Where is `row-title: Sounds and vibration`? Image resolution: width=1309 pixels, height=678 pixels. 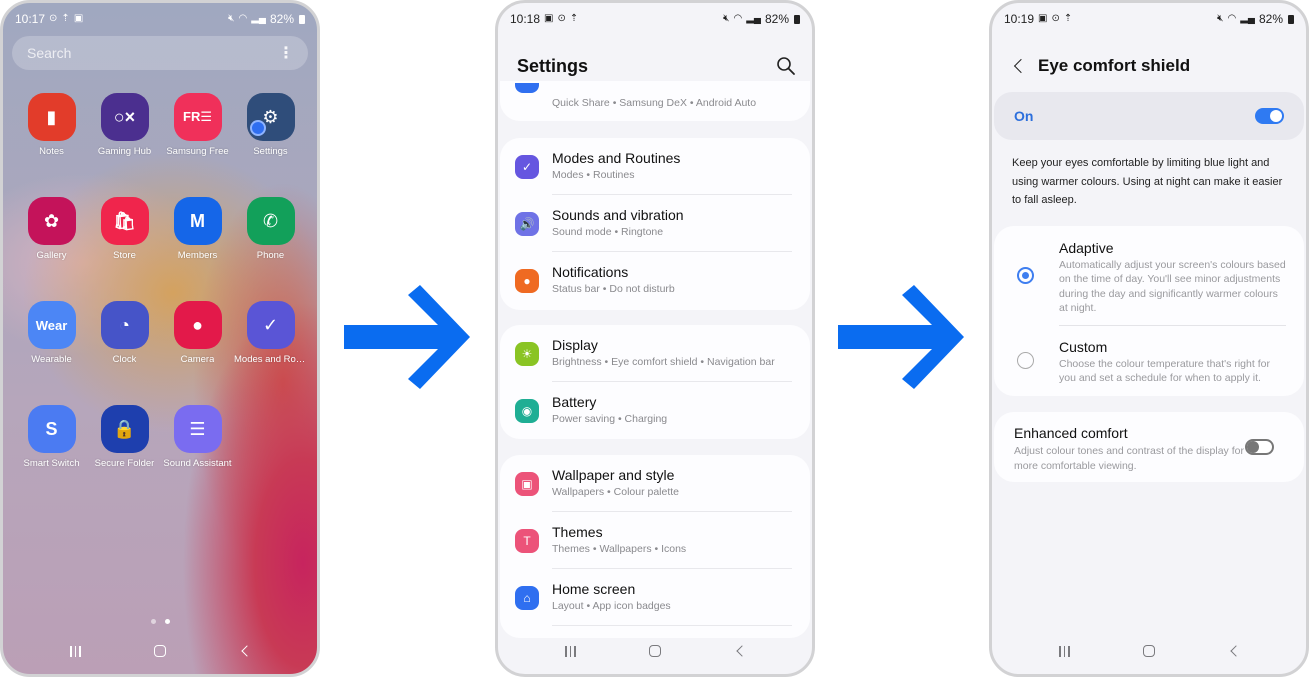
row-title: Sounds and vibration is located at coordinates (618, 215).